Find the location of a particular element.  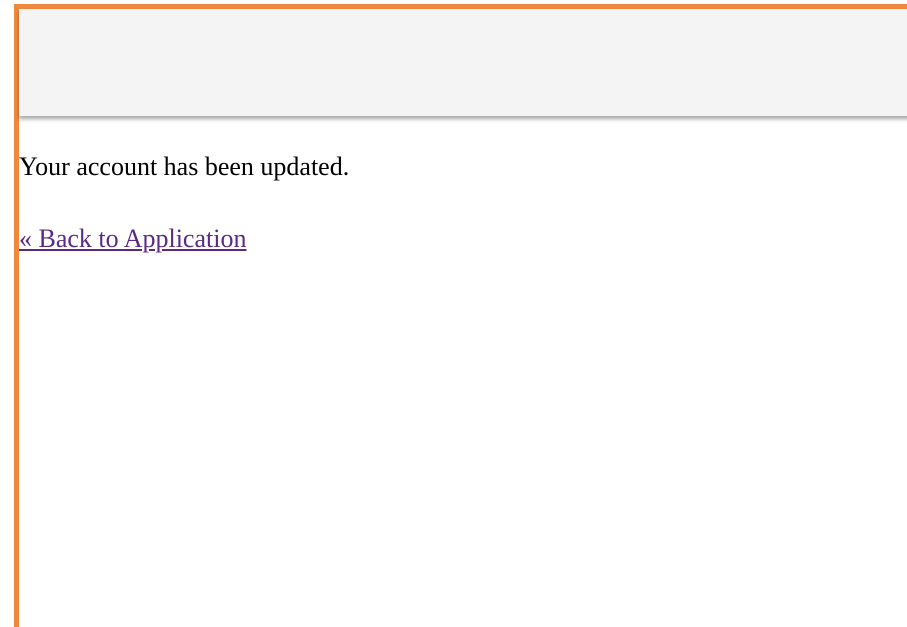

account-updated-message: Your account has been updated. is located at coordinates (184, 166).